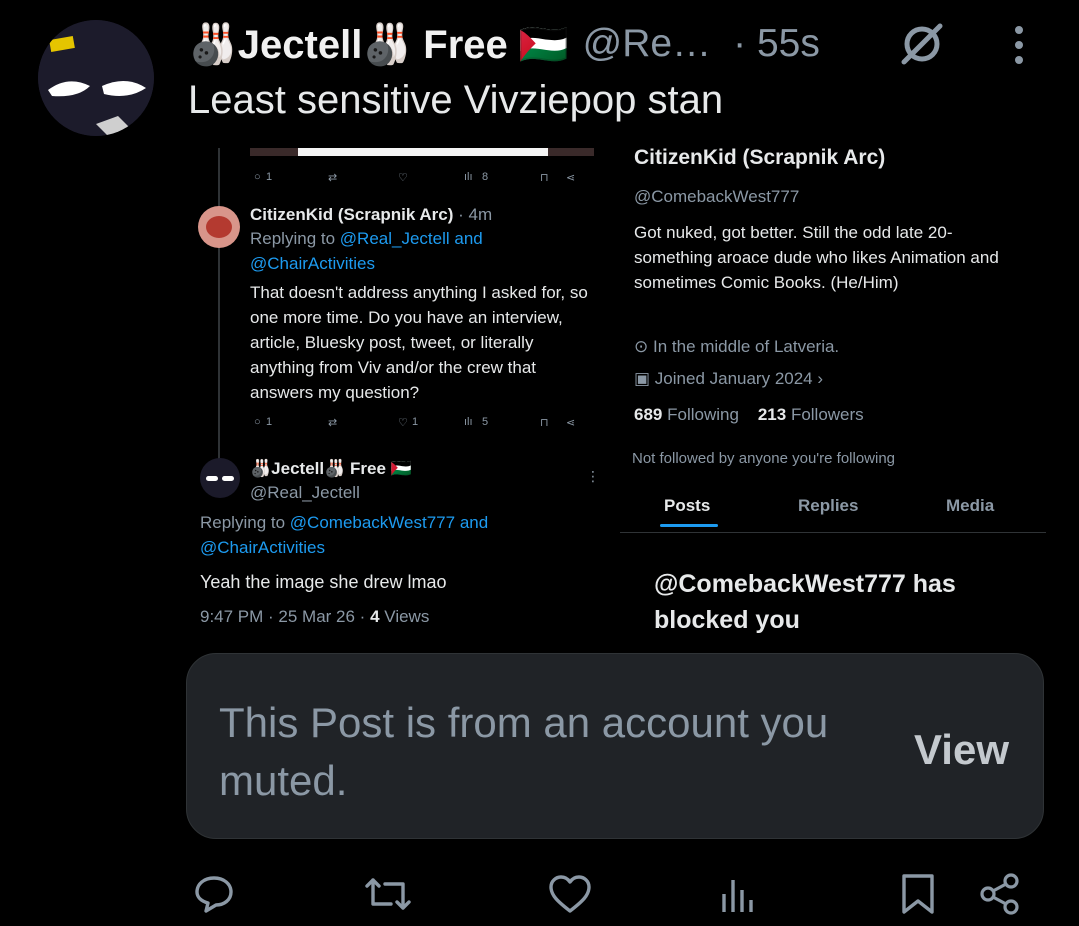 Image resolution: width=1079 pixels, height=926 pixels. I want to click on meta-views-label: Views, so click(407, 616).